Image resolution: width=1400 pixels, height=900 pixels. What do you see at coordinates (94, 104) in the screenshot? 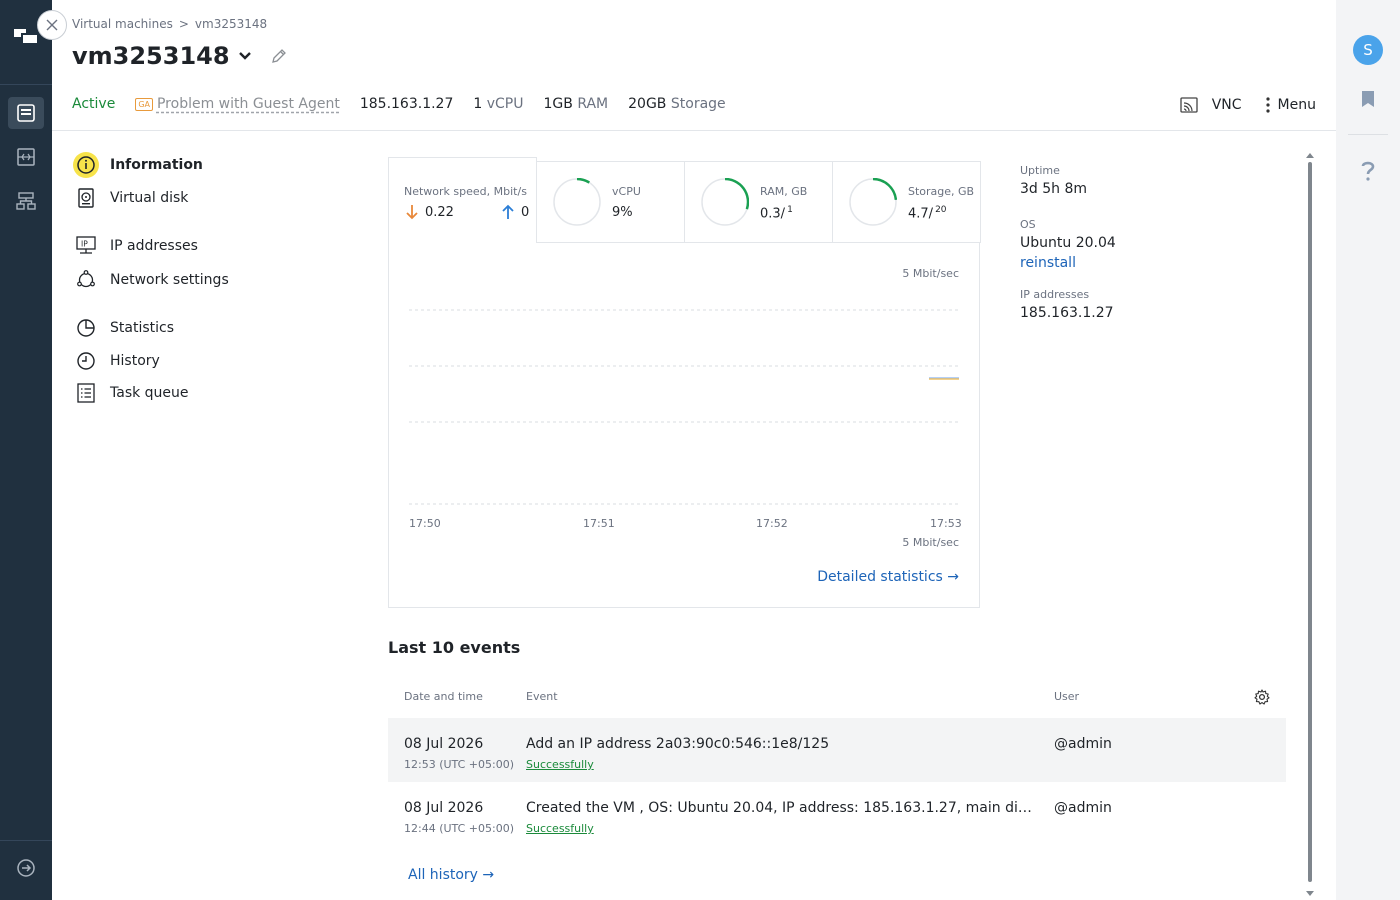
I see `status-badge: Active` at bounding box center [94, 104].